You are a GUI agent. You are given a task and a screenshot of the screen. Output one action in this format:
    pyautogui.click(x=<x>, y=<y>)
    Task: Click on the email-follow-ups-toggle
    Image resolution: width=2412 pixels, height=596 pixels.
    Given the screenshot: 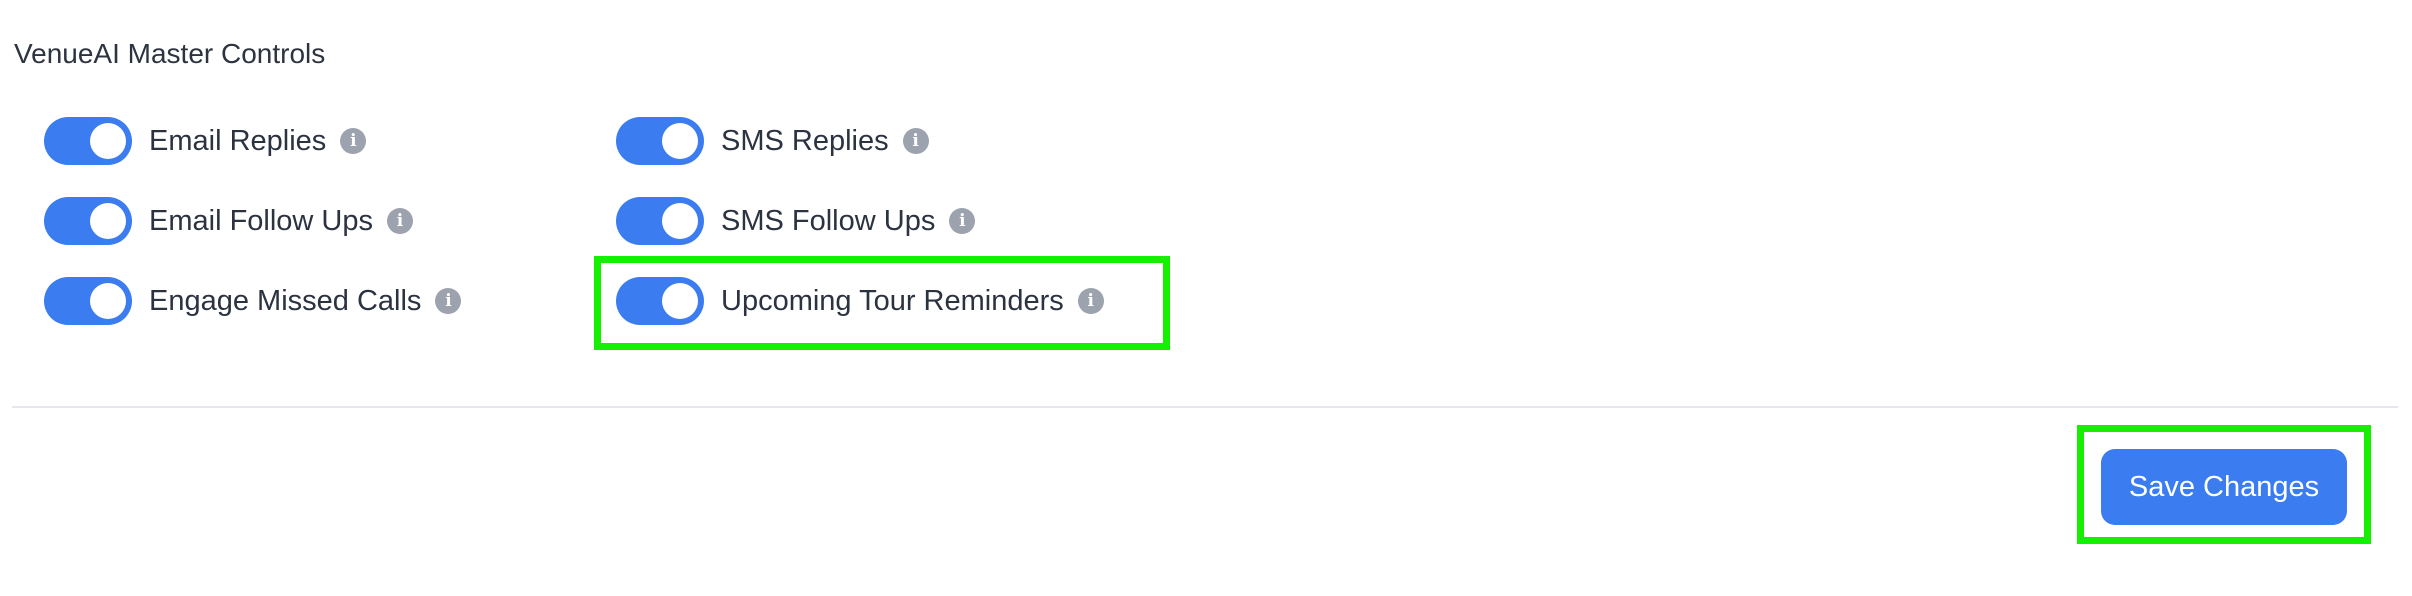 What is the action you would take?
    pyautogui.click(x=88, y=221)
    